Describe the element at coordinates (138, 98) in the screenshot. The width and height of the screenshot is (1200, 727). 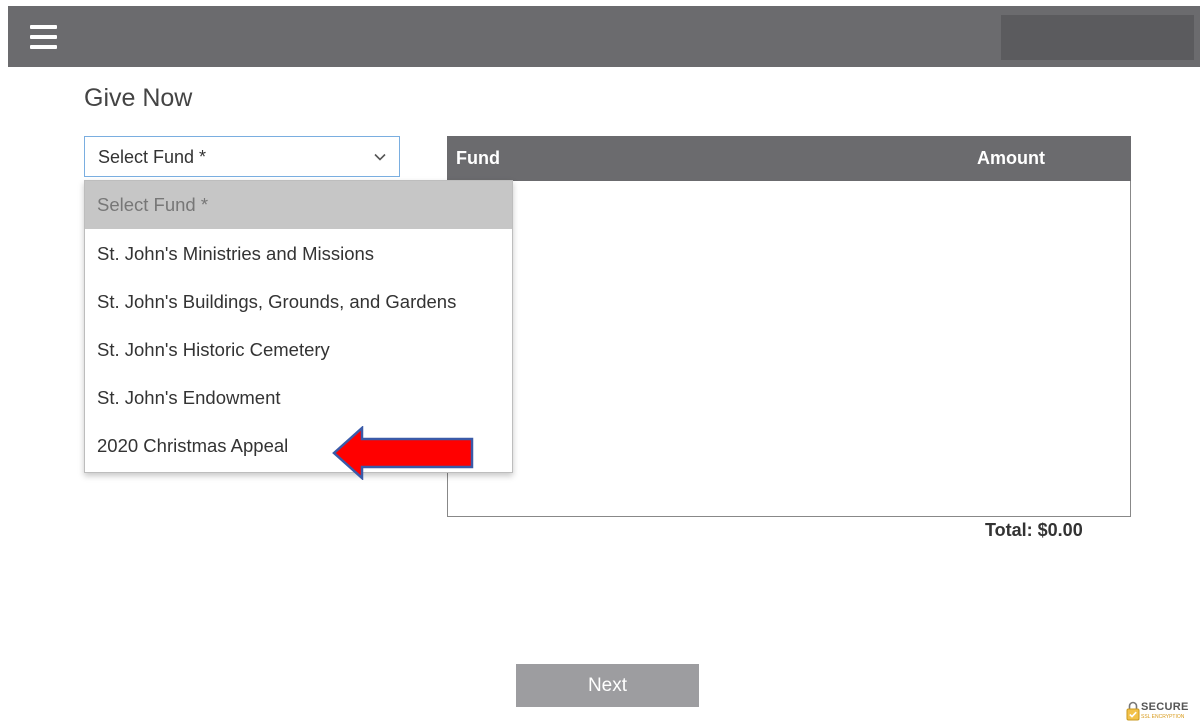
I see `page-title: Give Now` at that location.